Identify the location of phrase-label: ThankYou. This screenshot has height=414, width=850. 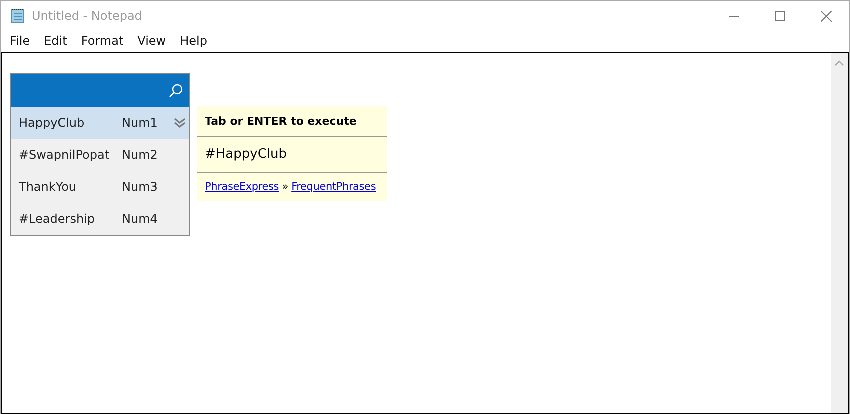
(48, 187).